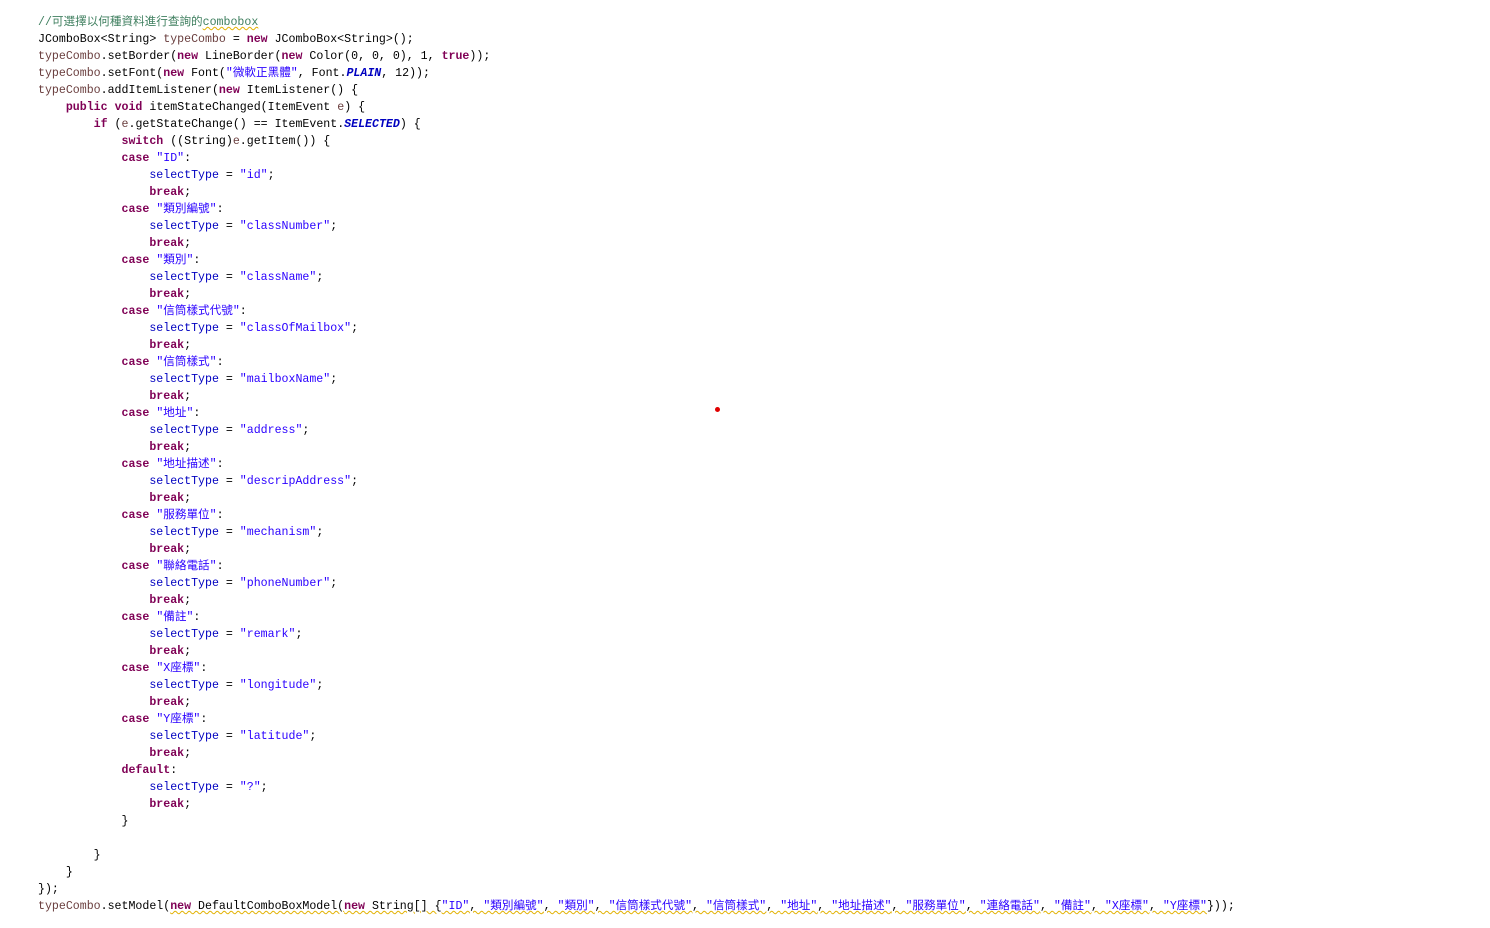  Describe the element at coordinates (268, 906) in the screenshot. I see `code-token: DefaultComboBoxModel(` at that location.